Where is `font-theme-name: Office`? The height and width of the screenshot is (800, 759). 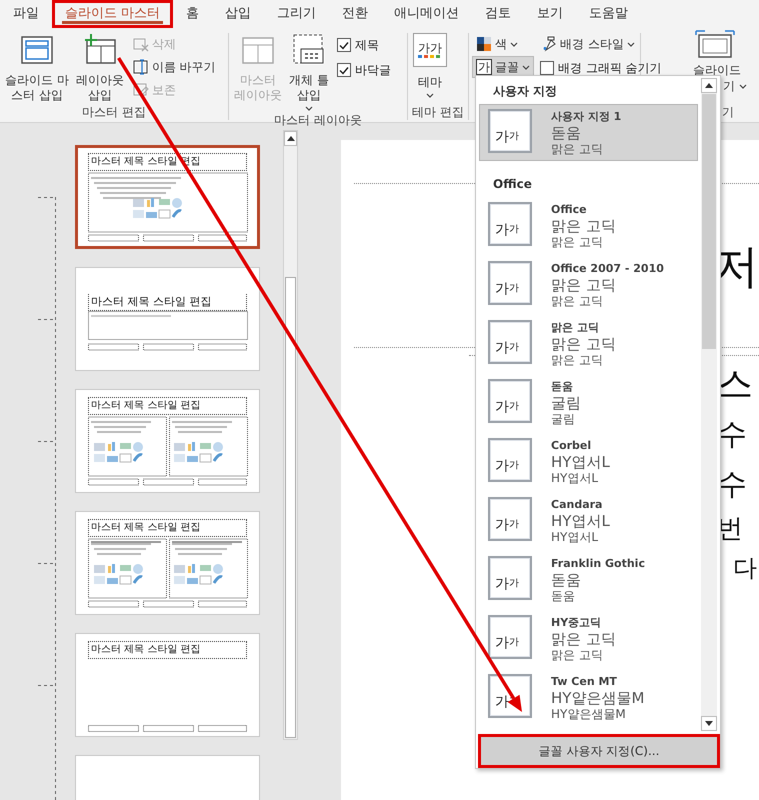
font-theme-name: Office is located at coordinates (569, 209).